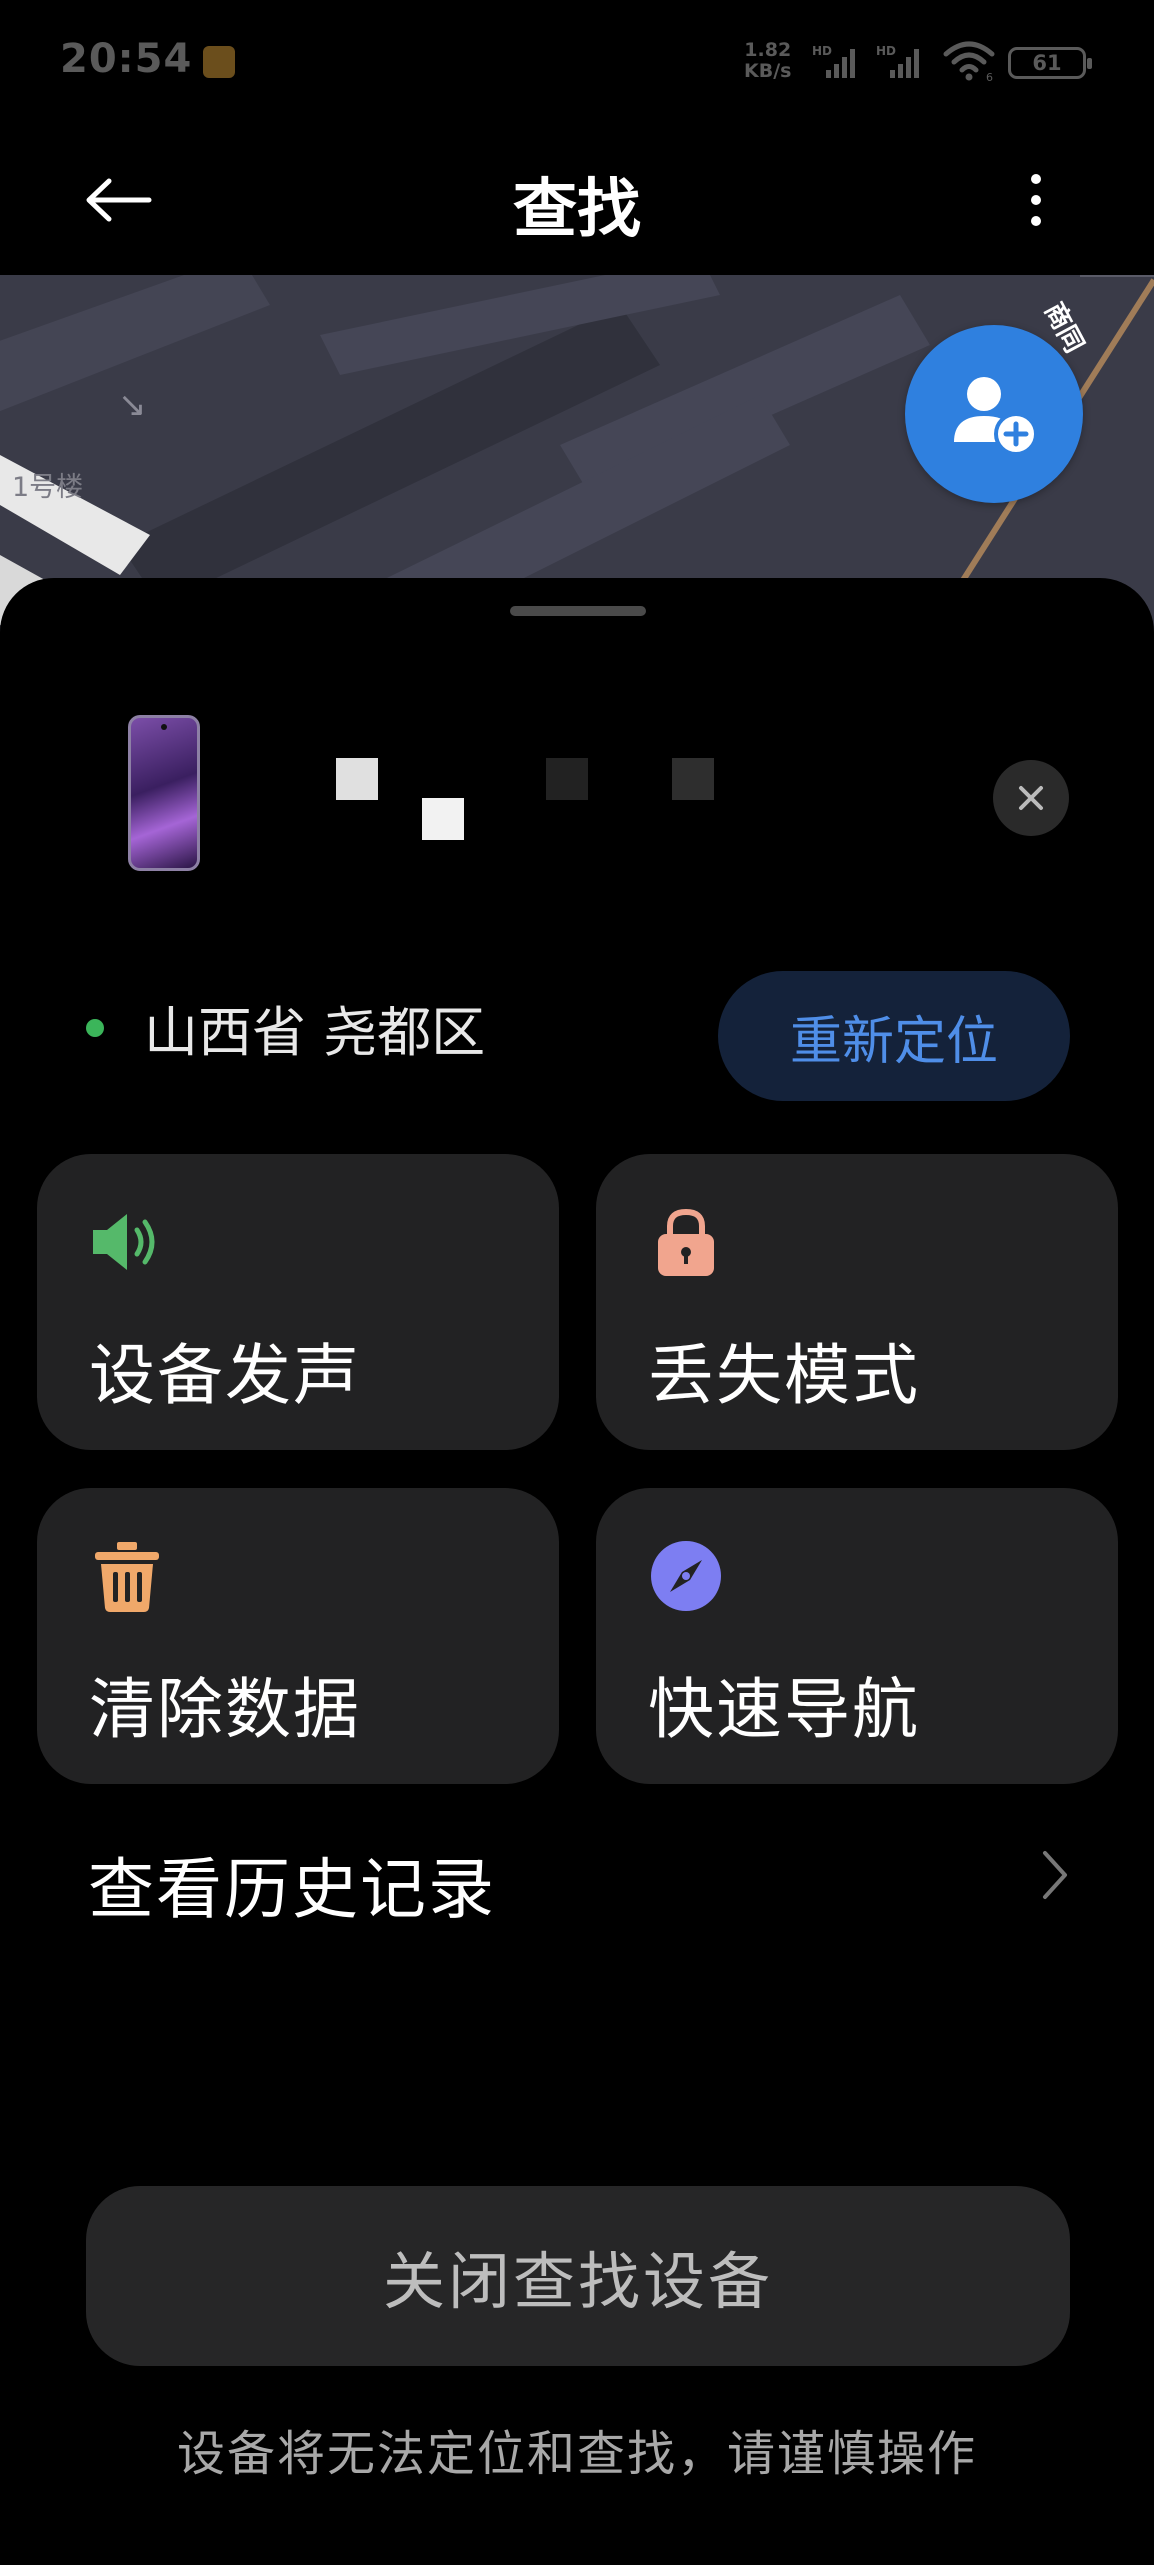  Describe the element at coordinates (1055, 1875) in the screenshot. I see `chevron-right-icon` at that location.